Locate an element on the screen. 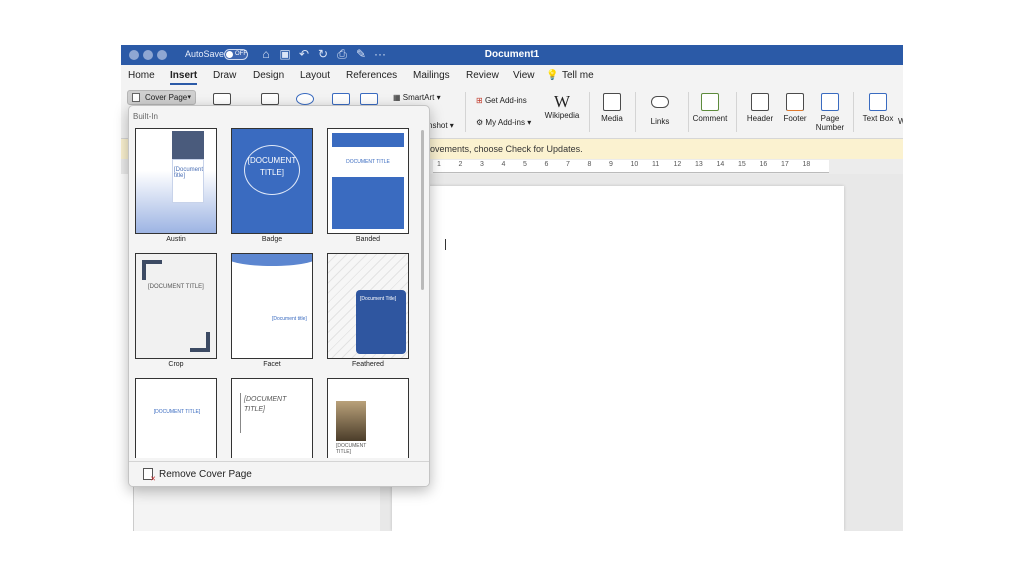 This screenshot has width=1024, height=576. cover-thumb-badge: [DOCUMENT TITLE] is located at coordinates (272, 181).